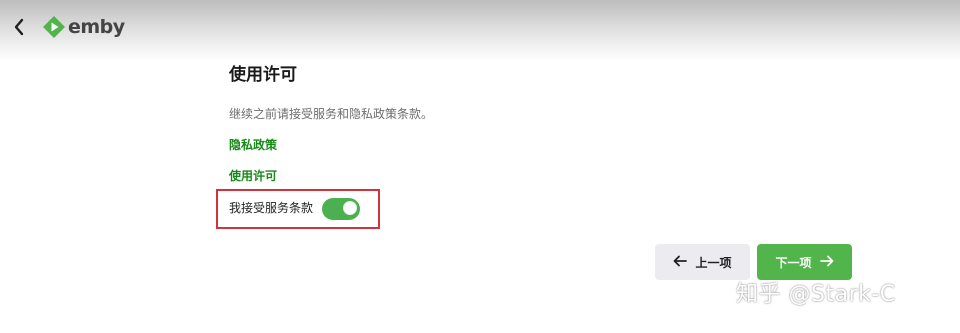 This screenshot has width=960, height=333. Describe the element at coordinates (253, 145) in the screenshot. I see `privacy-policy-link: 隐私政策` at that location.